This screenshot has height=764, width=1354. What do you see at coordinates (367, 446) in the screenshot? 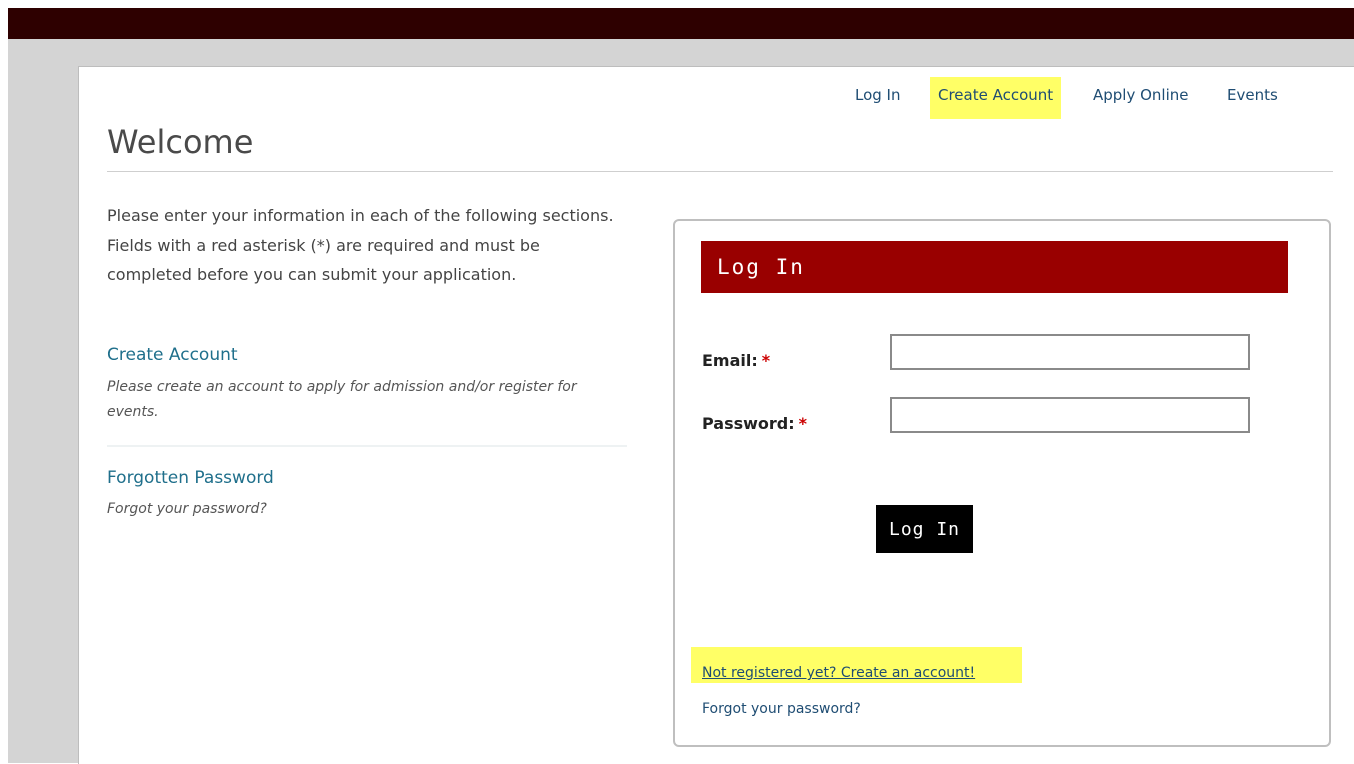
I see `sidebar-divider` at bounding box center [367, 446].